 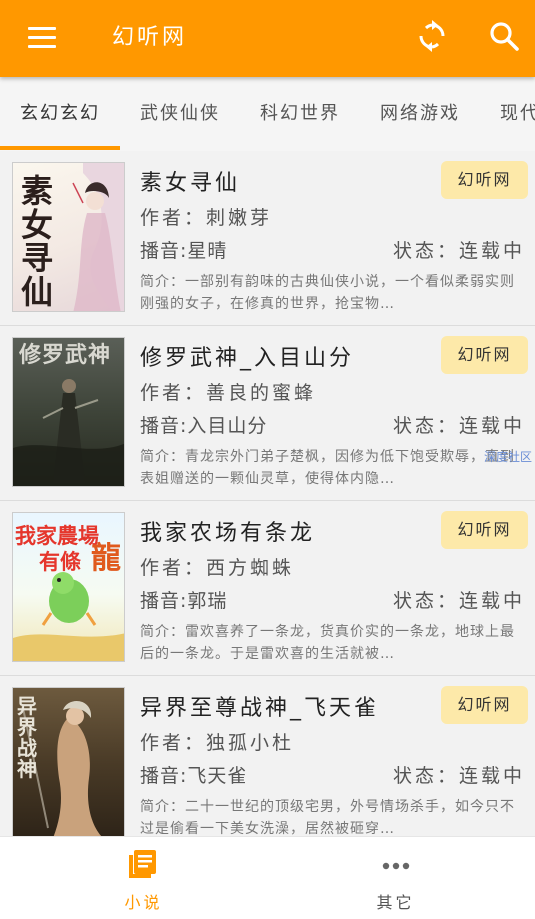 What do you see at coordinates (184, 251) in the screenshot?
I see `book-narrator: 播音:星晴` at bounding box center [184, 251].